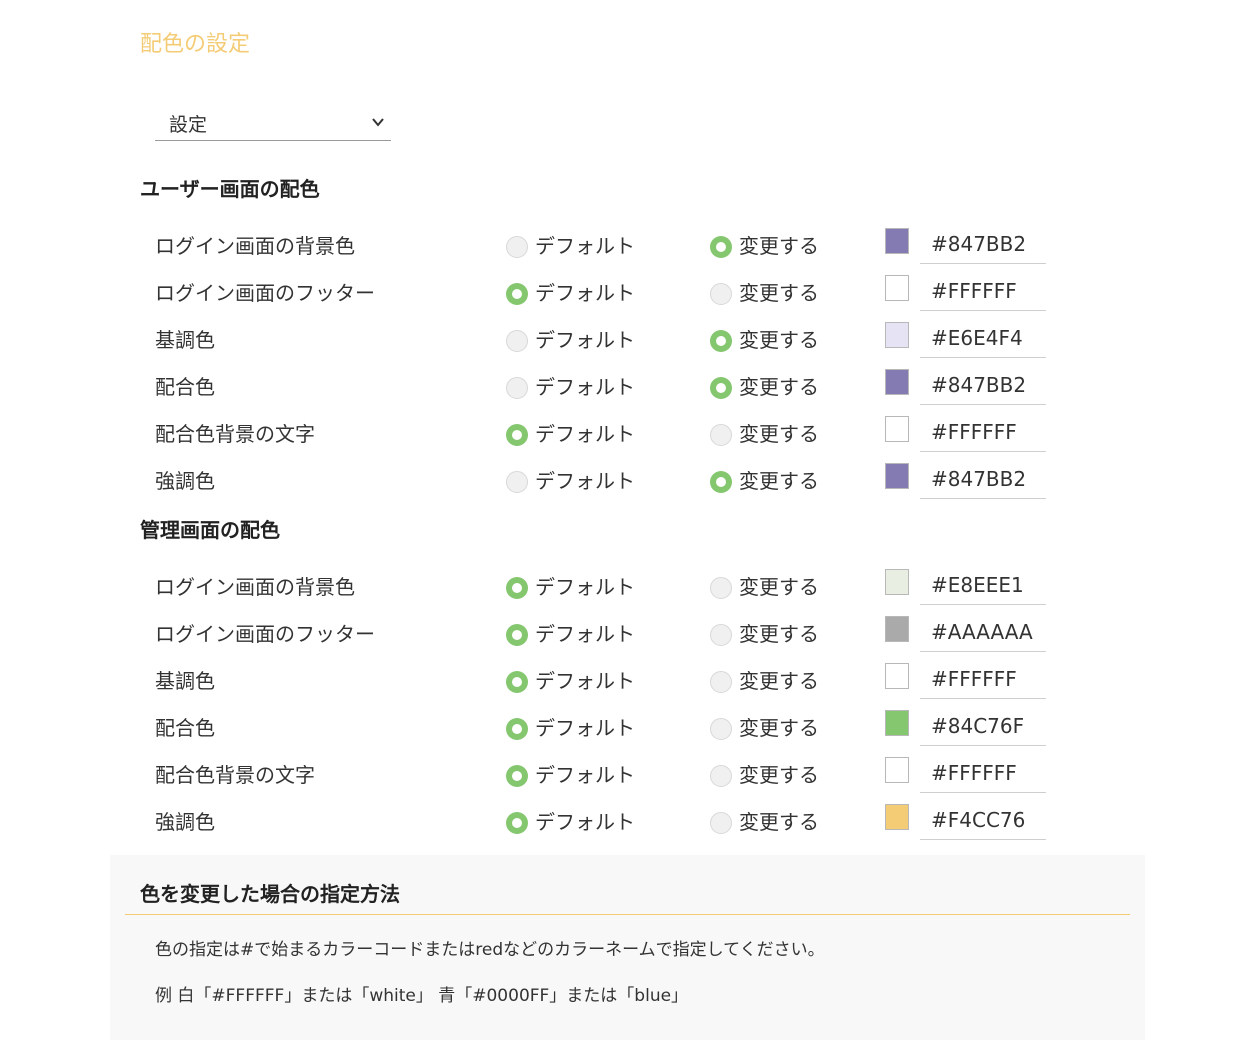 This screenshot has height=1062, width=1251. I want to click on settings-select: 設定, so click(273, 122).